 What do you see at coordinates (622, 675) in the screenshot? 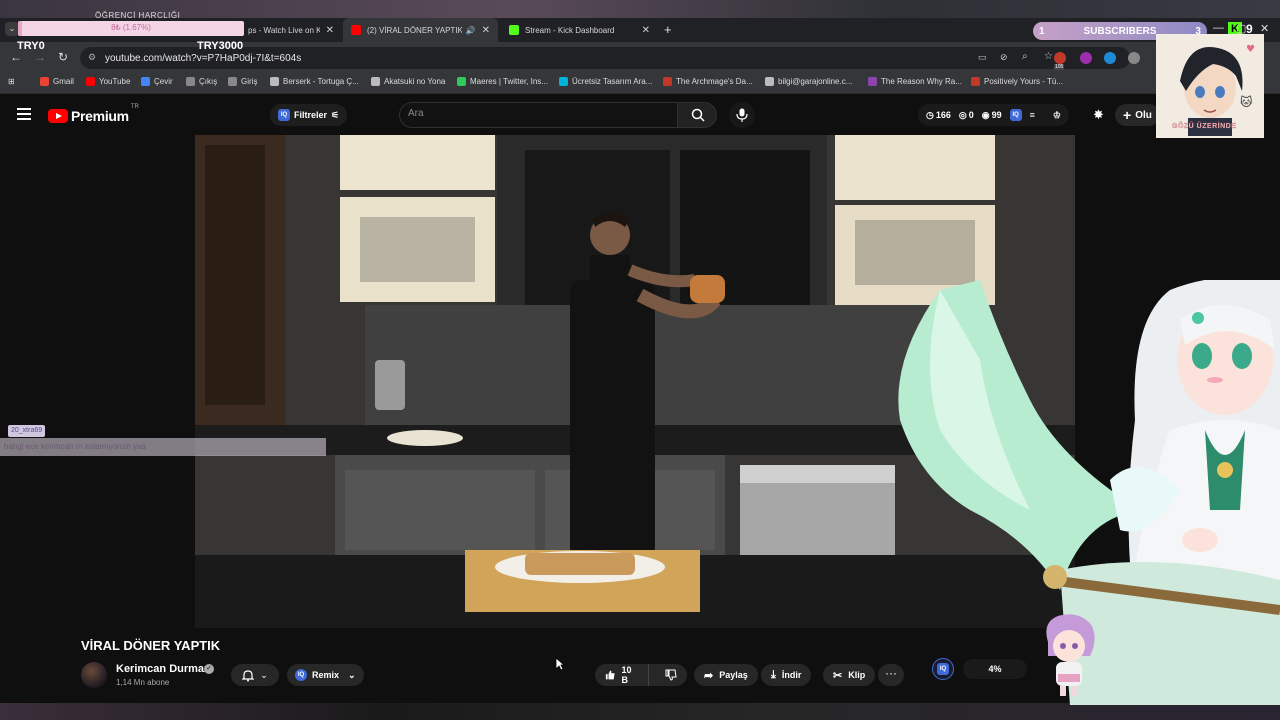
I see `like-button: 10 B` at bounding box center [622, 675].